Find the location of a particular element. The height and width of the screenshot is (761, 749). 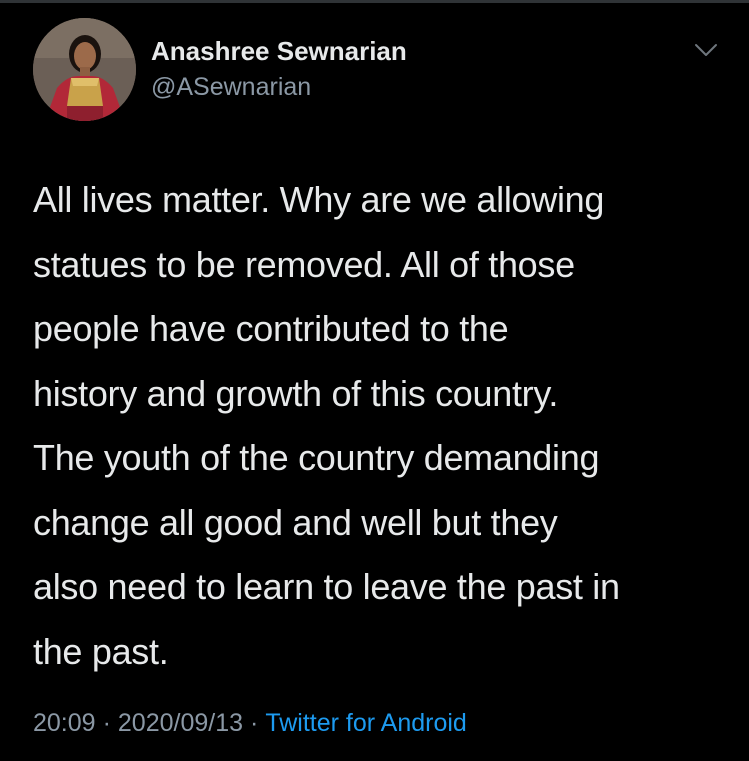

tweet-time: 20:09 is located at coordinates (64, 723).